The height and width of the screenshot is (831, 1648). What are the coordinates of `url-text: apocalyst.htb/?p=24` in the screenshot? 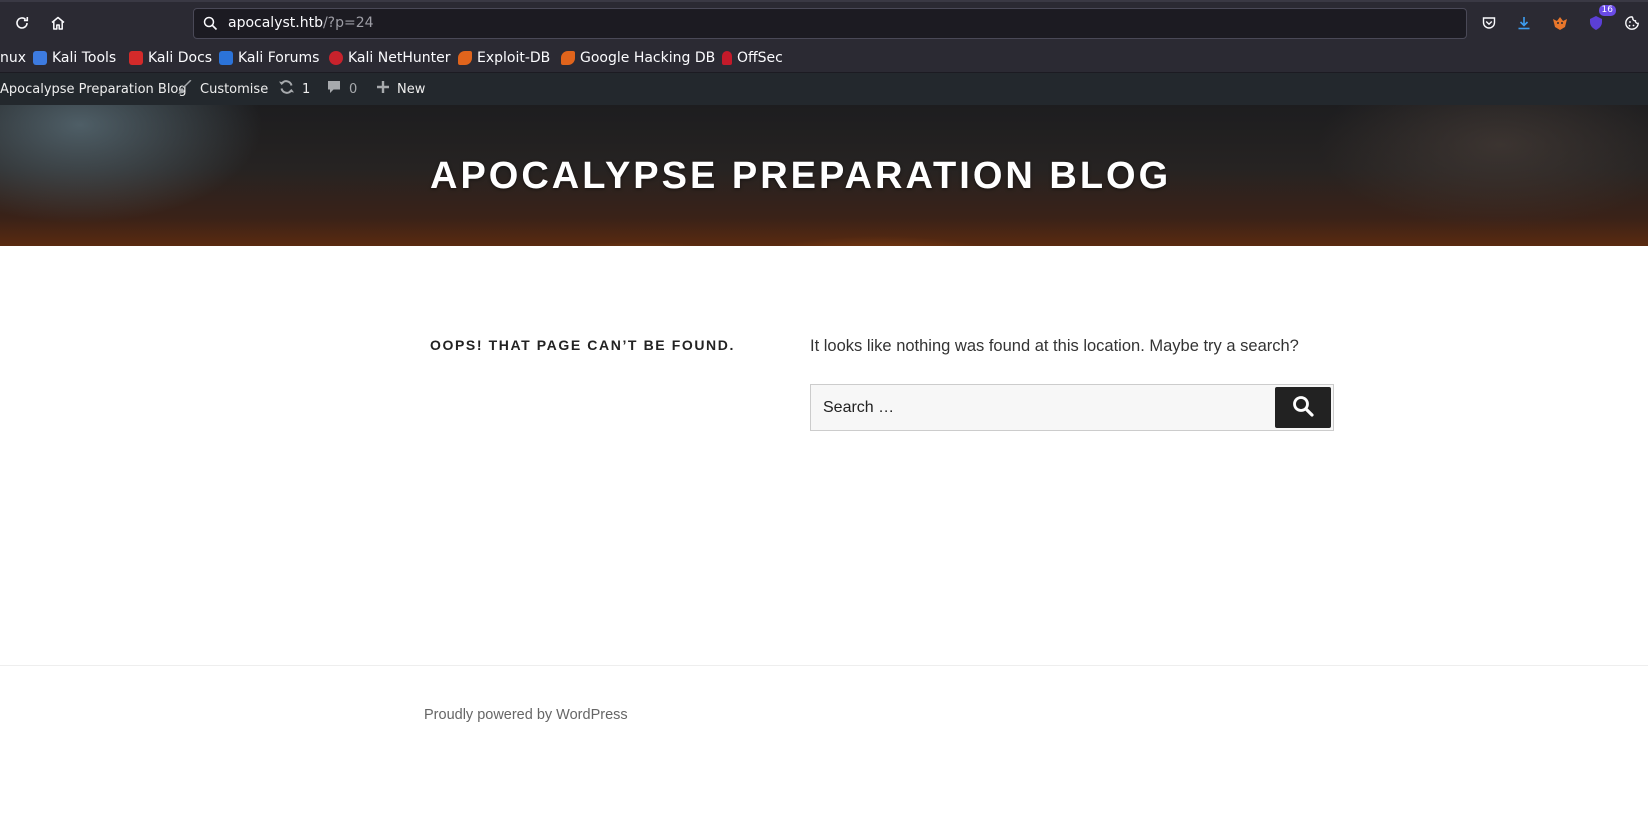 It's located at (301, 23).